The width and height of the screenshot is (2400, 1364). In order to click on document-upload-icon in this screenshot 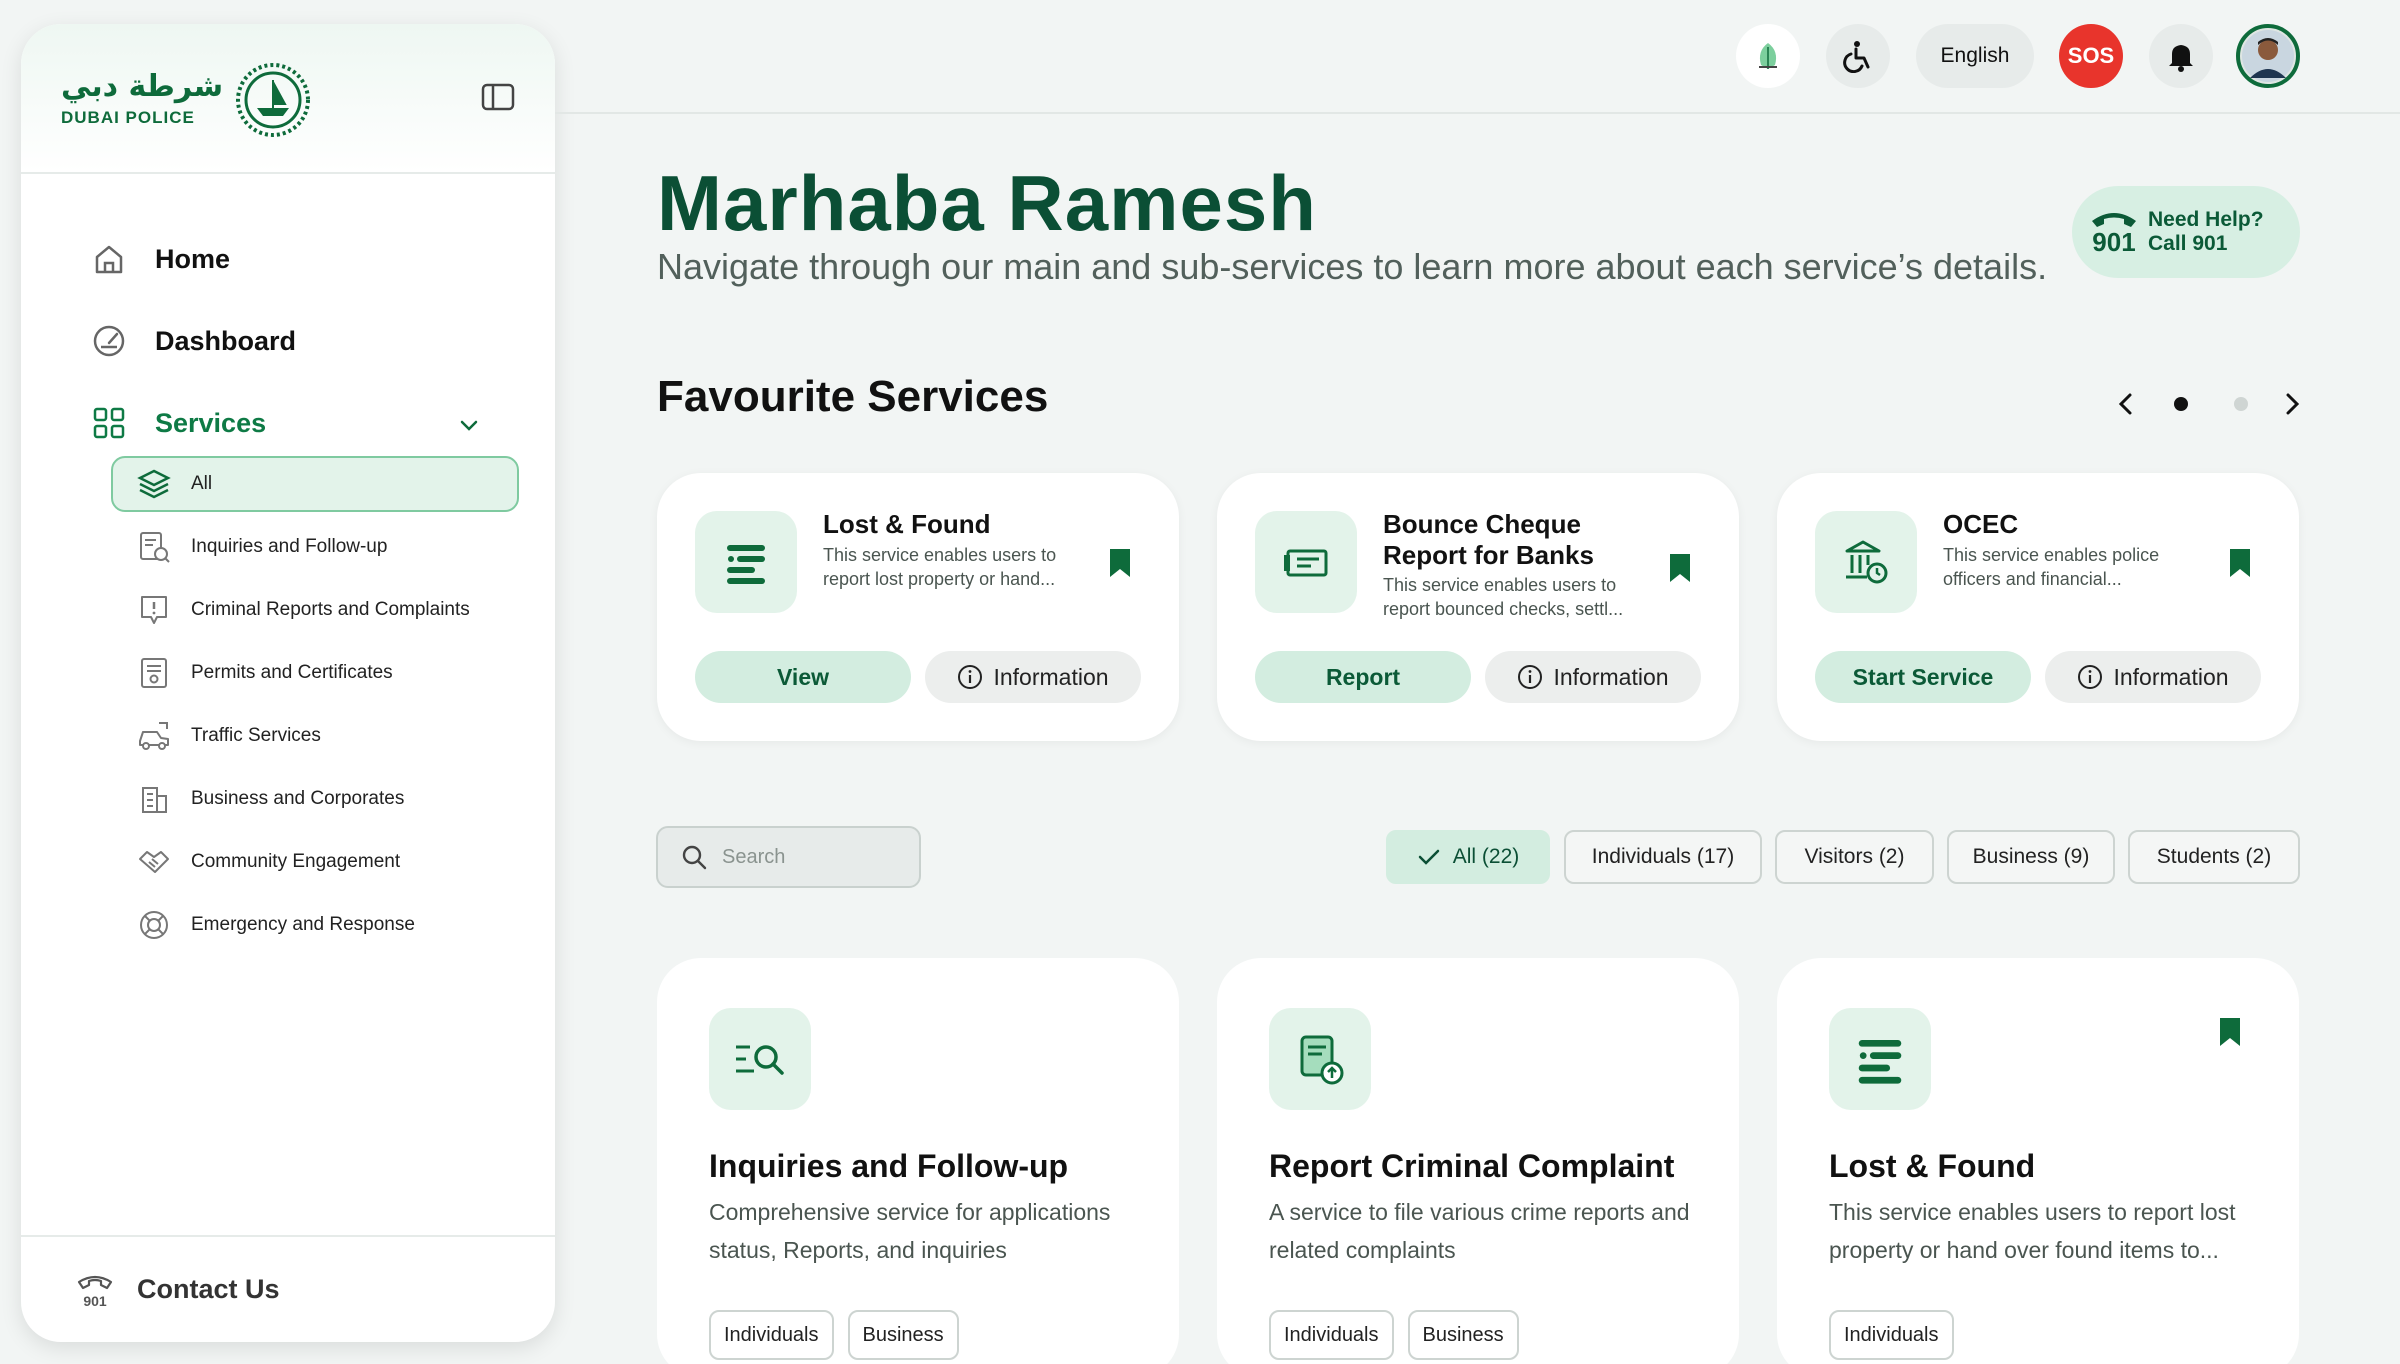, I will do `click(1322, 1060)`.